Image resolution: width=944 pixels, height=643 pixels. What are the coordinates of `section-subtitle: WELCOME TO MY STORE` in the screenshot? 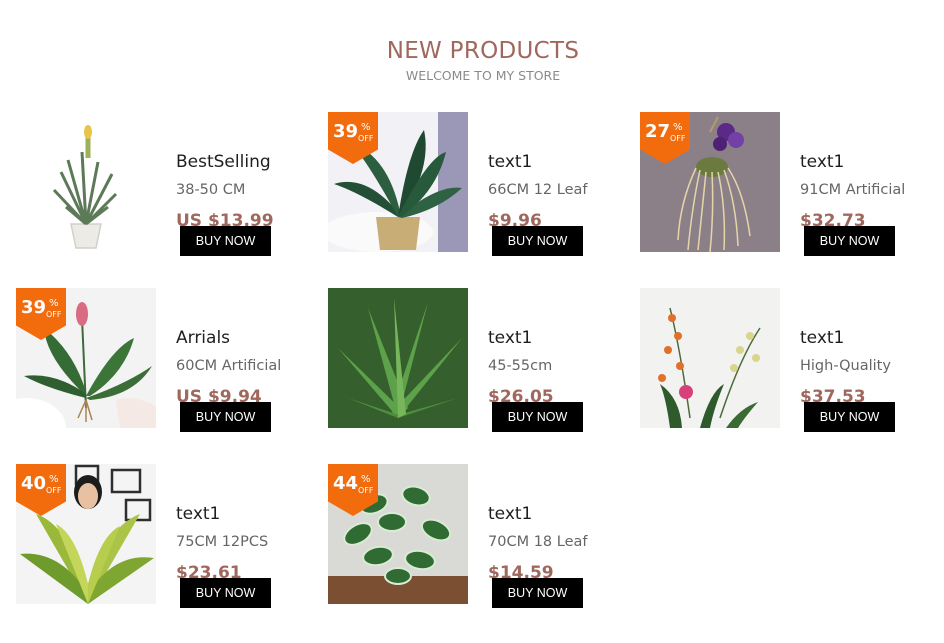 It's located at (483, 75).